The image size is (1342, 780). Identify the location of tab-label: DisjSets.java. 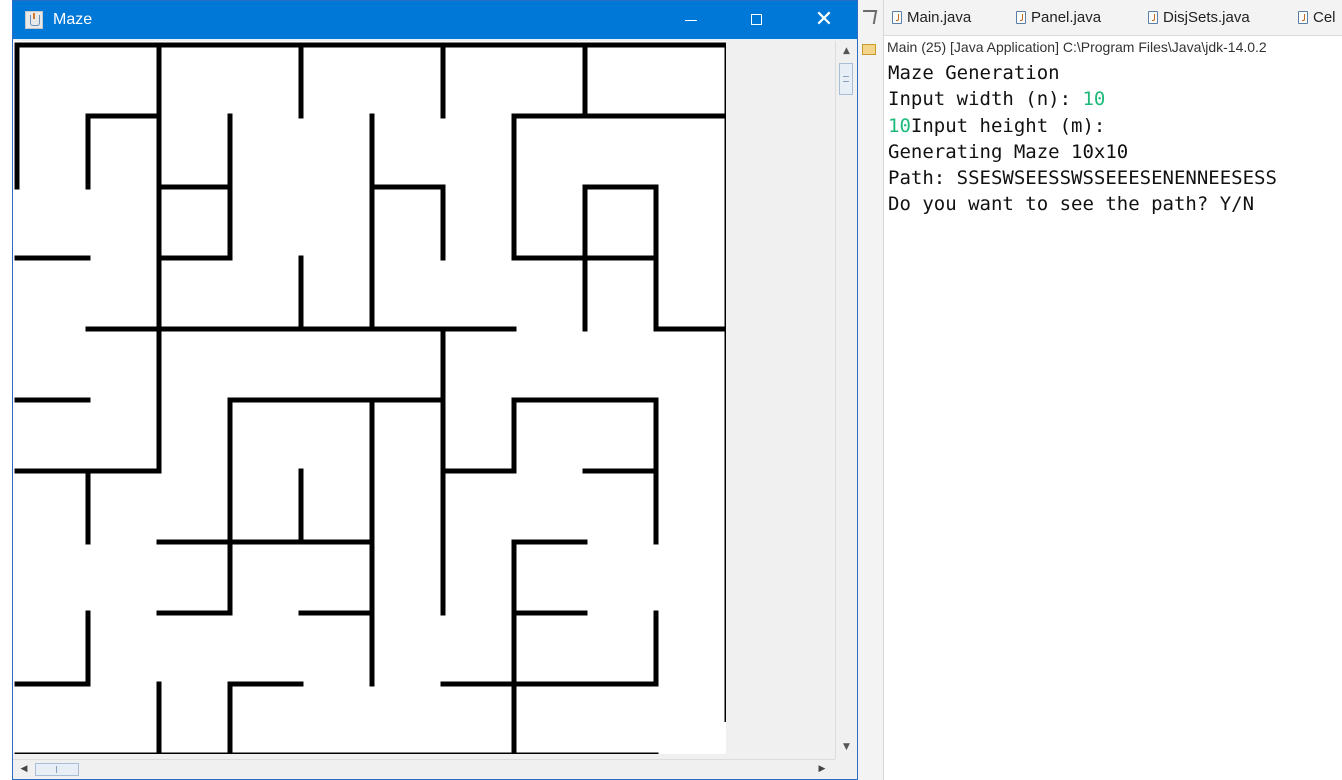
(1206, 17).